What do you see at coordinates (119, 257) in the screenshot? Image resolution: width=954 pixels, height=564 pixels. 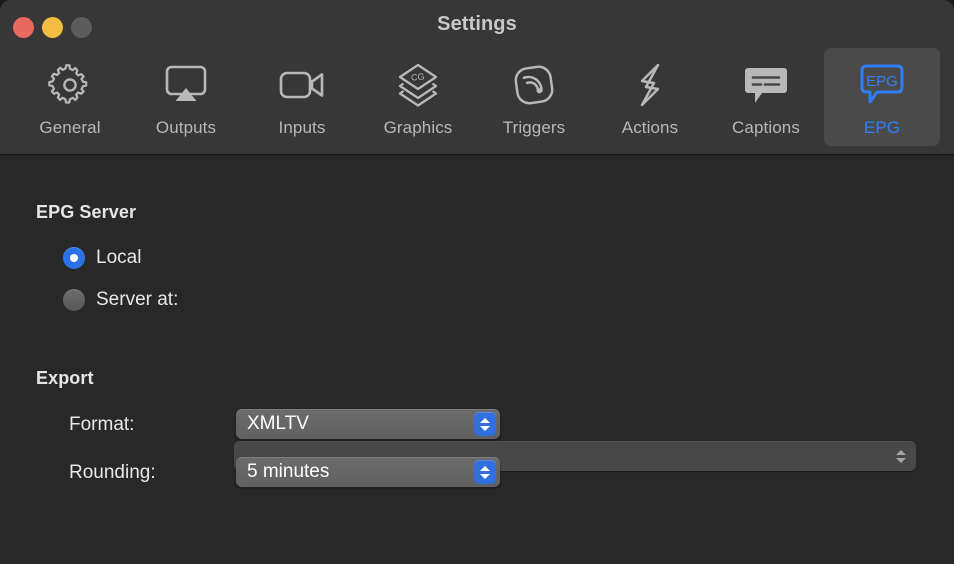 I see `radio-local-label: Local` at bounding box center [119, 257].